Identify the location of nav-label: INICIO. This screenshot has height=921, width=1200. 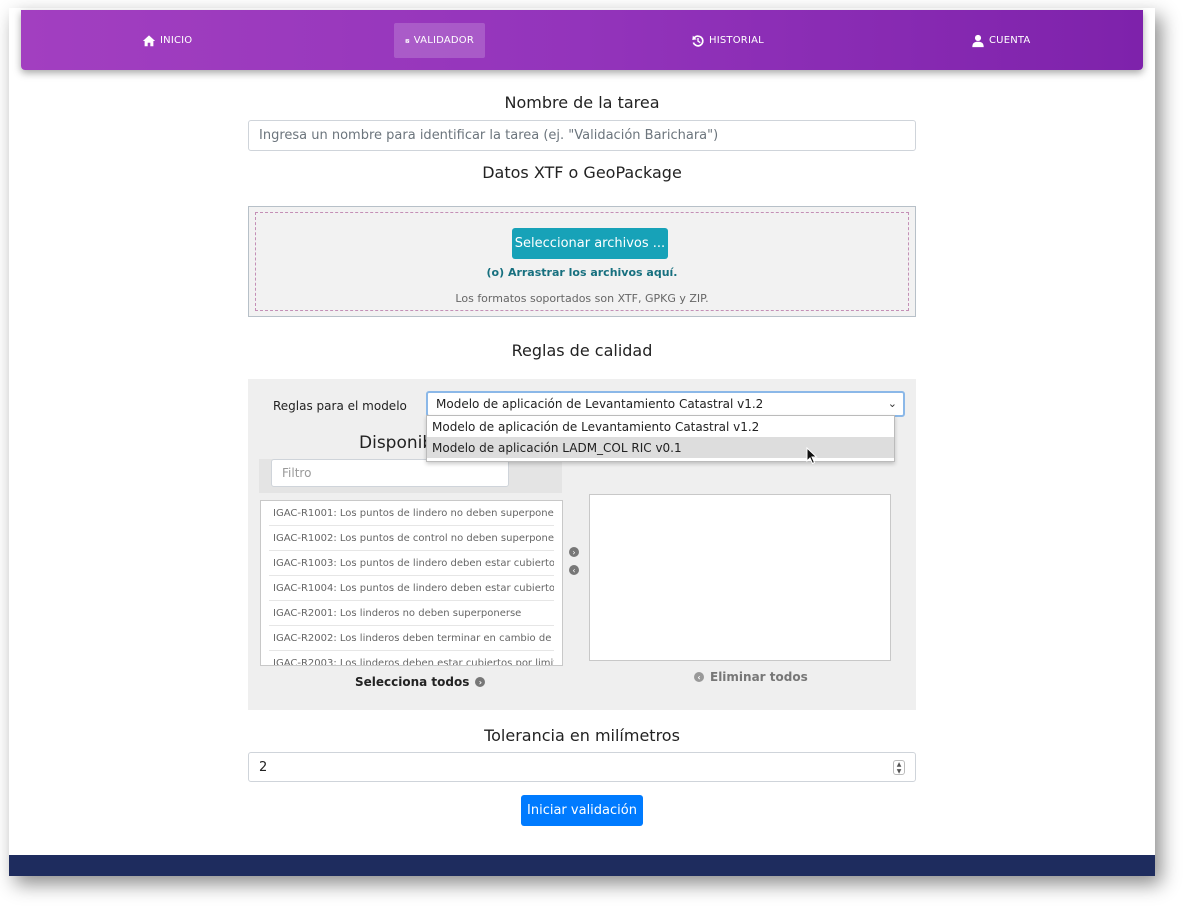
(176, 40).